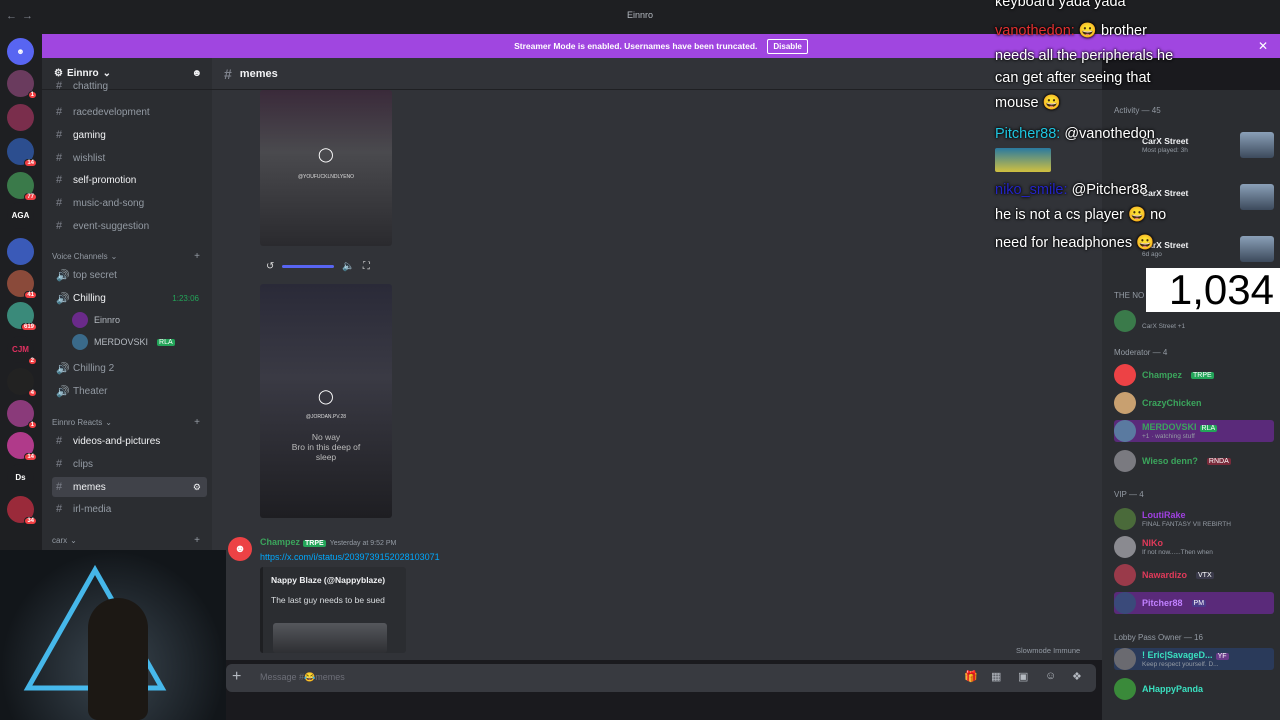 This screenshot has width=1280, height=720. What do you see at coordinates (129, 158) in the screenshot?
I see `channel-item: # wishlist` at bounding box center [129, 158].